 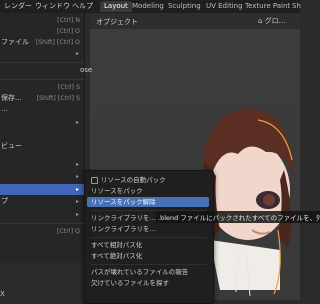 What do you see at coordinates (267, 6) in the screenshot?
I see `tab-texture-paint: Texture Paint` at bounding box center [267, 6].